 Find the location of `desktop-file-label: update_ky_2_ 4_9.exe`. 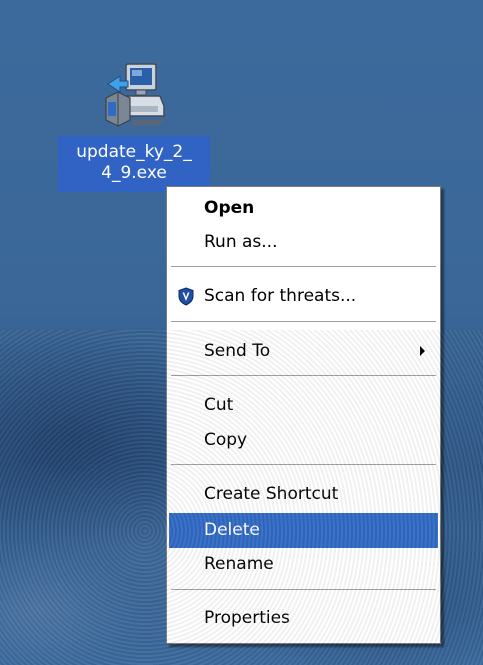

desktop-file-label: update_ky_2_ 4_9.exe is located at coordinates (134, 164).